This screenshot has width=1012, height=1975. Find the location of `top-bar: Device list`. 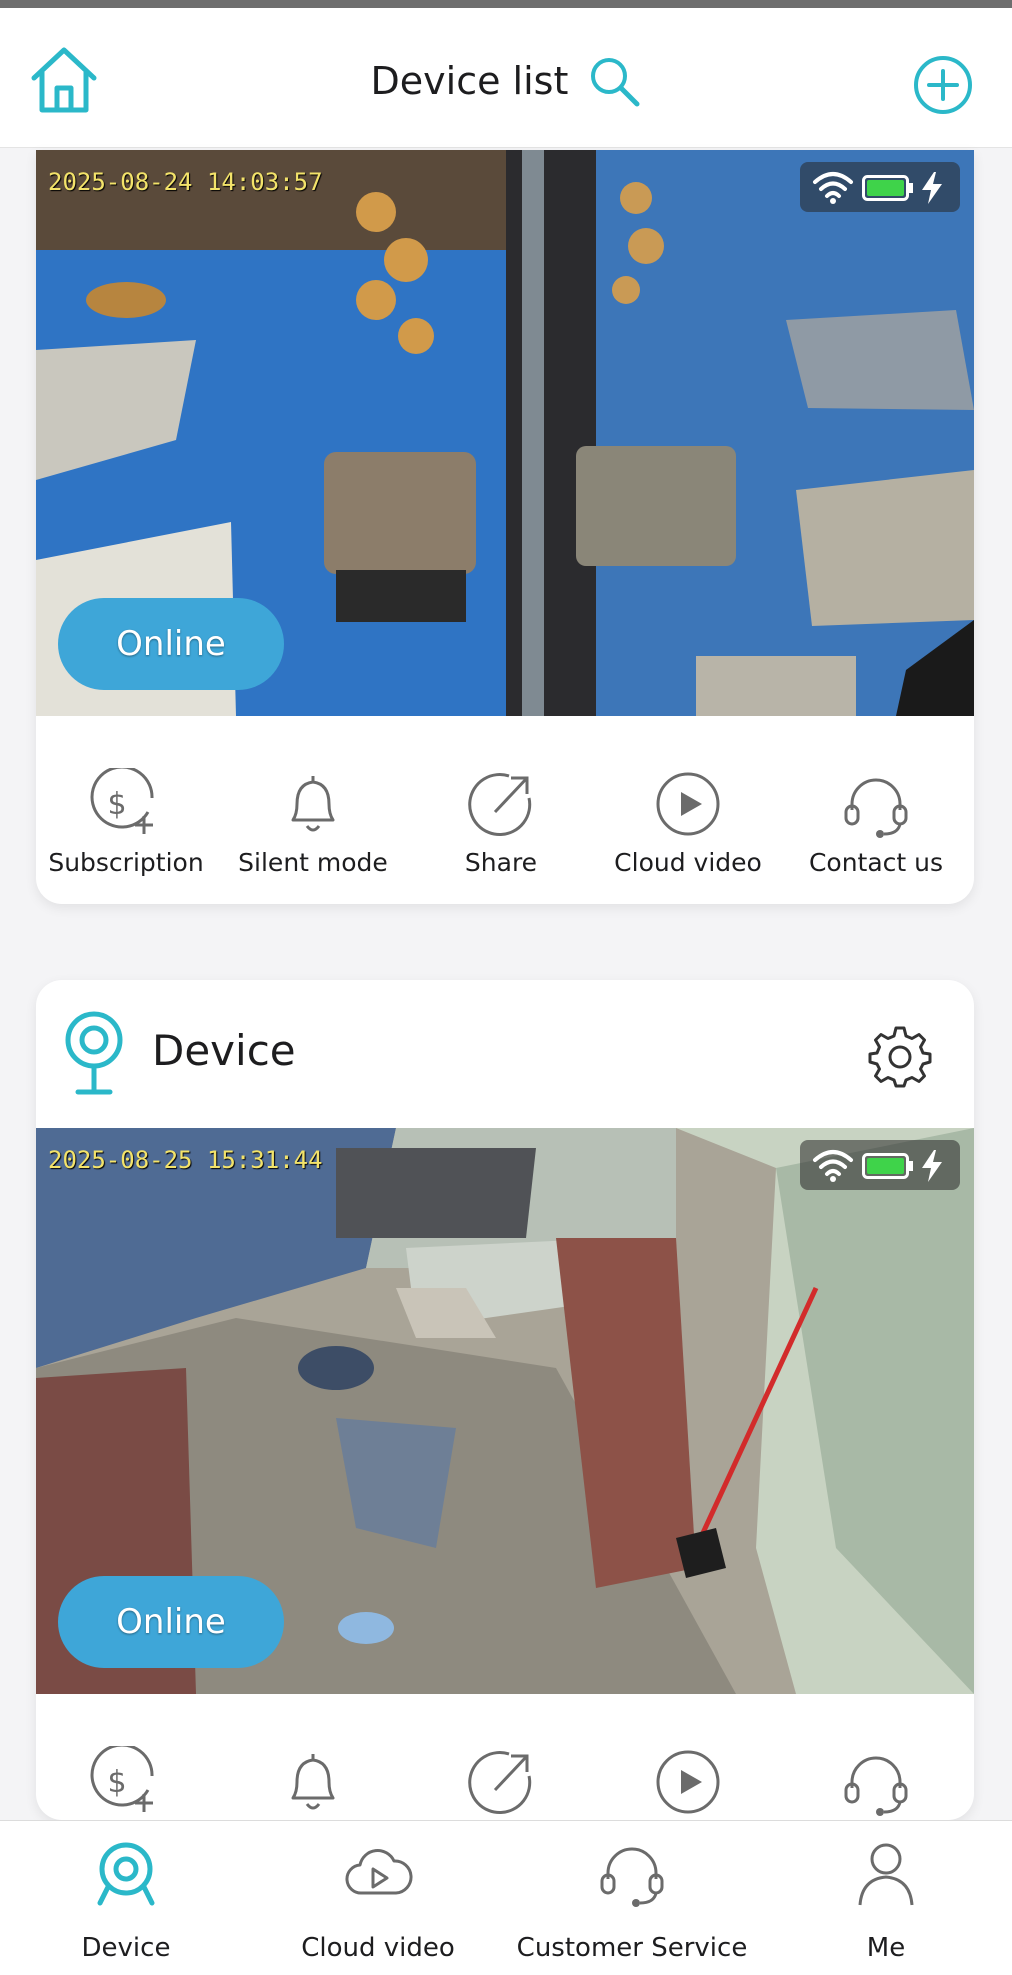

top-bar: Device list is located at coordinates (506, 78).